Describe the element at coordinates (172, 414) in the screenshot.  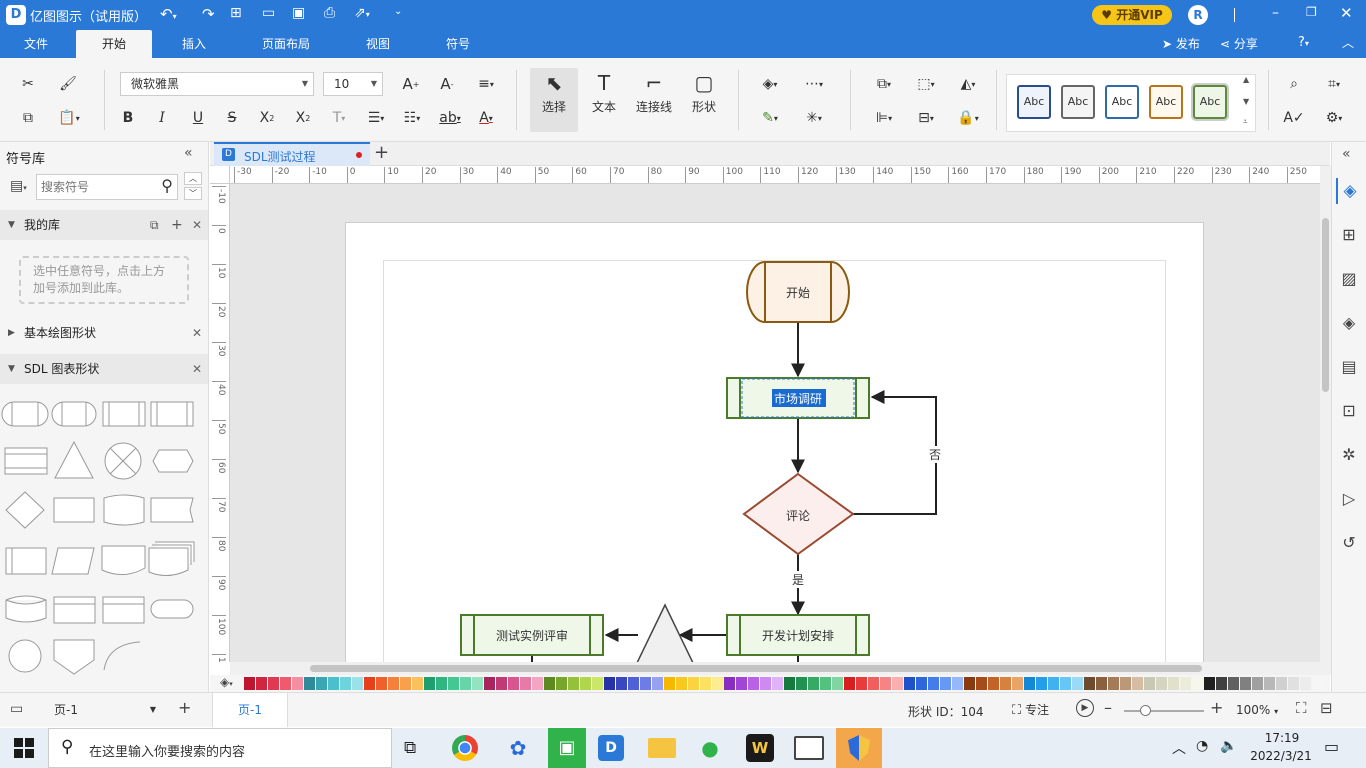
I see `shape-subprocess` at that location.